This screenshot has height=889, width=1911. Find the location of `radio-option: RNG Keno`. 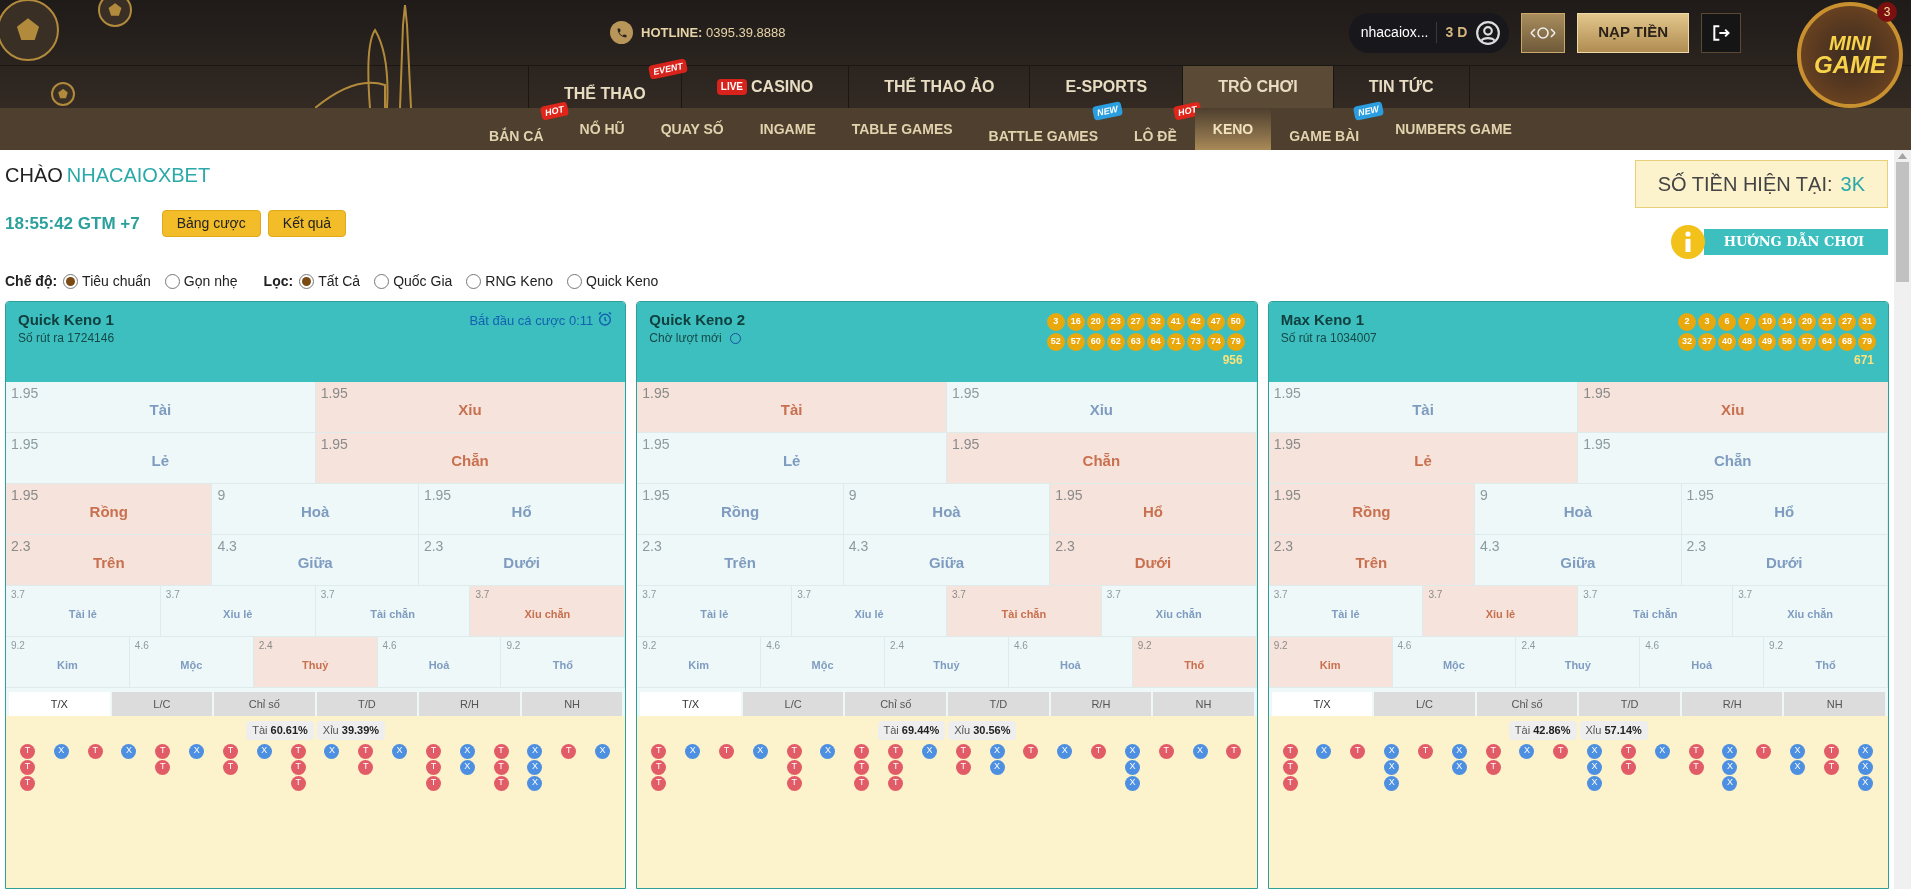

radio-option: RNG Keno is located at coordinates (509, 281).